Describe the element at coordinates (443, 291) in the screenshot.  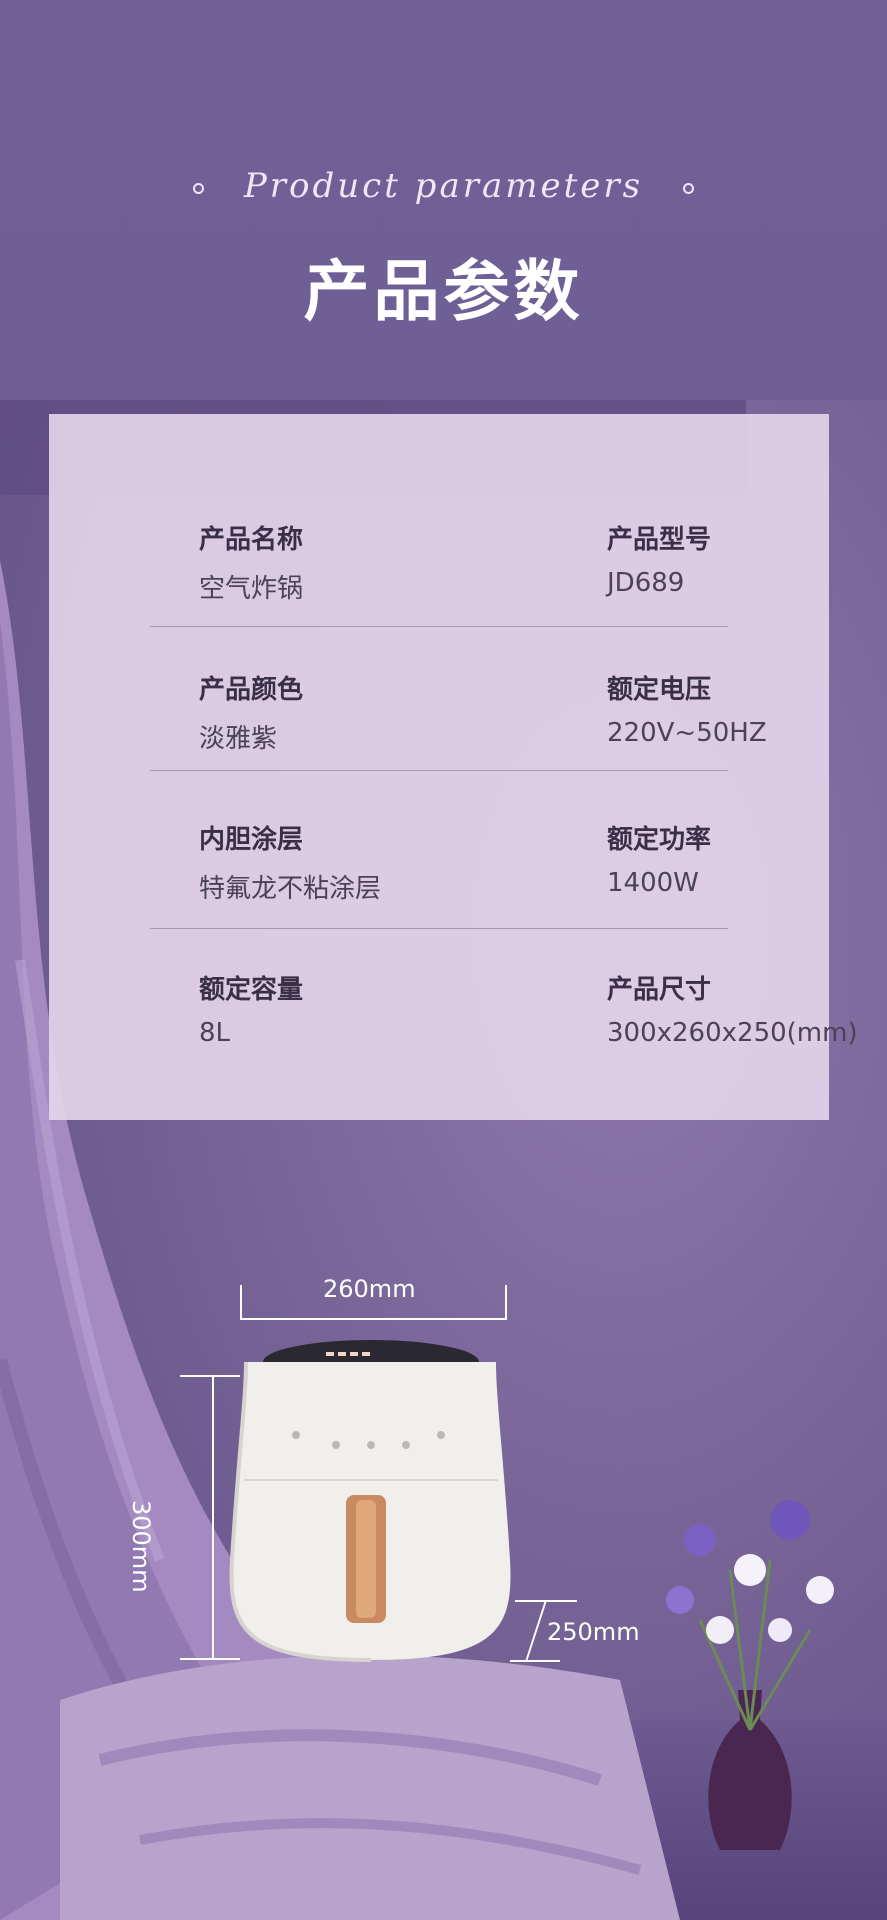
I see `page-title: 产品参数` at that location.